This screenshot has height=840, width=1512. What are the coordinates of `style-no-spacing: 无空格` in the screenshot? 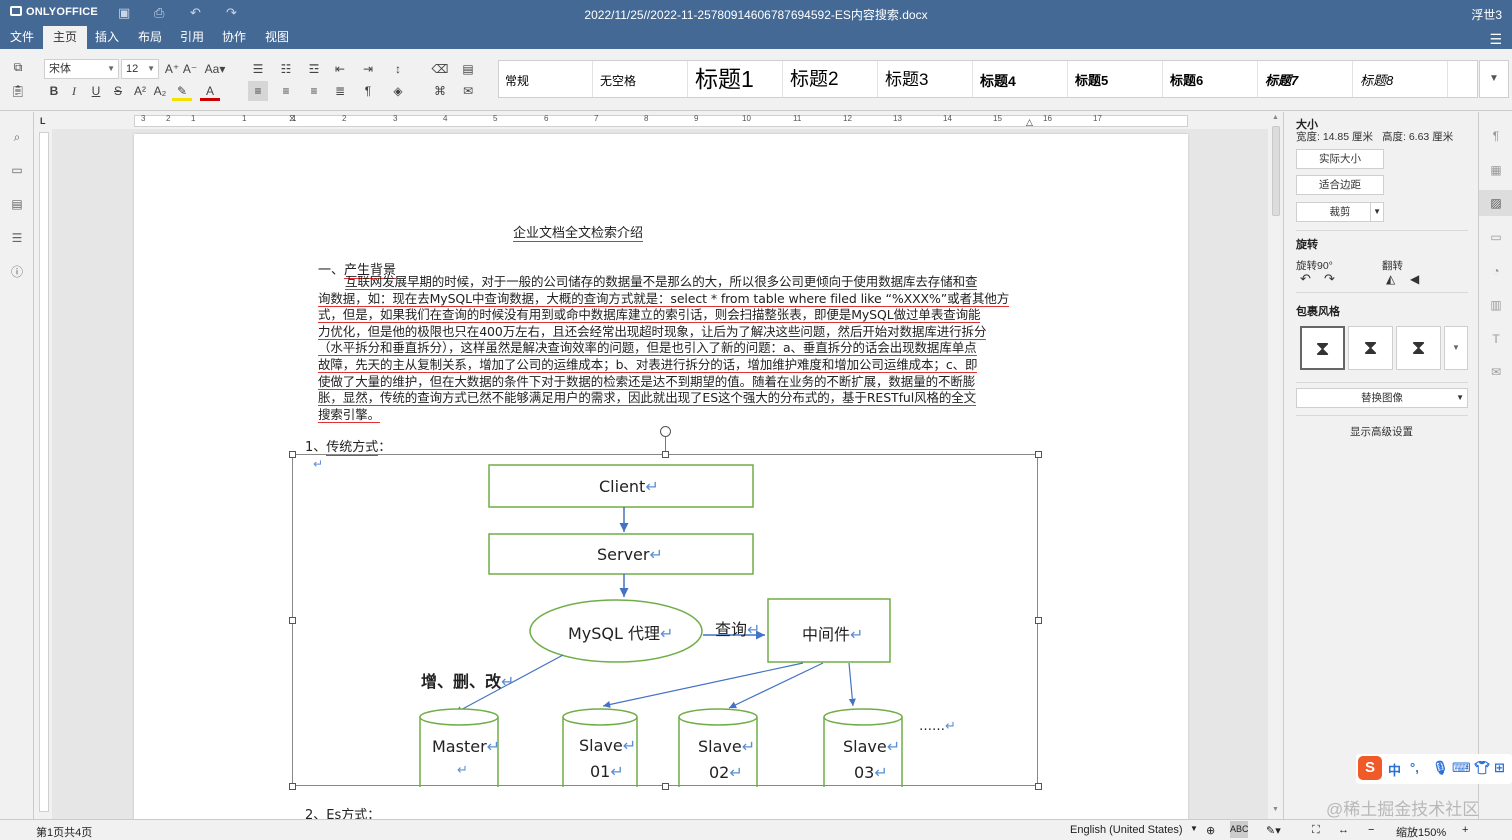 It's located at (641, 79).